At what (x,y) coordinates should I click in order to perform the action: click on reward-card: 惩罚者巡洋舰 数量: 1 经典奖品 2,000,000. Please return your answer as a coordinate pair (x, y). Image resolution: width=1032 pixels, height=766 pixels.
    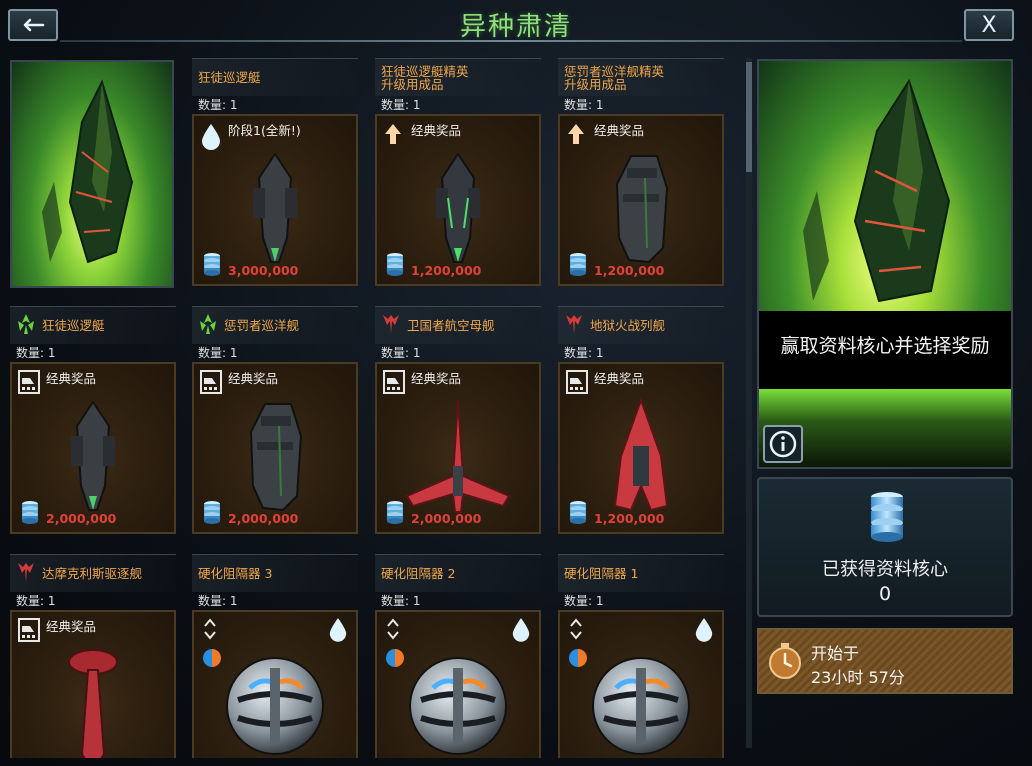
    Looking at the image, I should click on (275, 420).